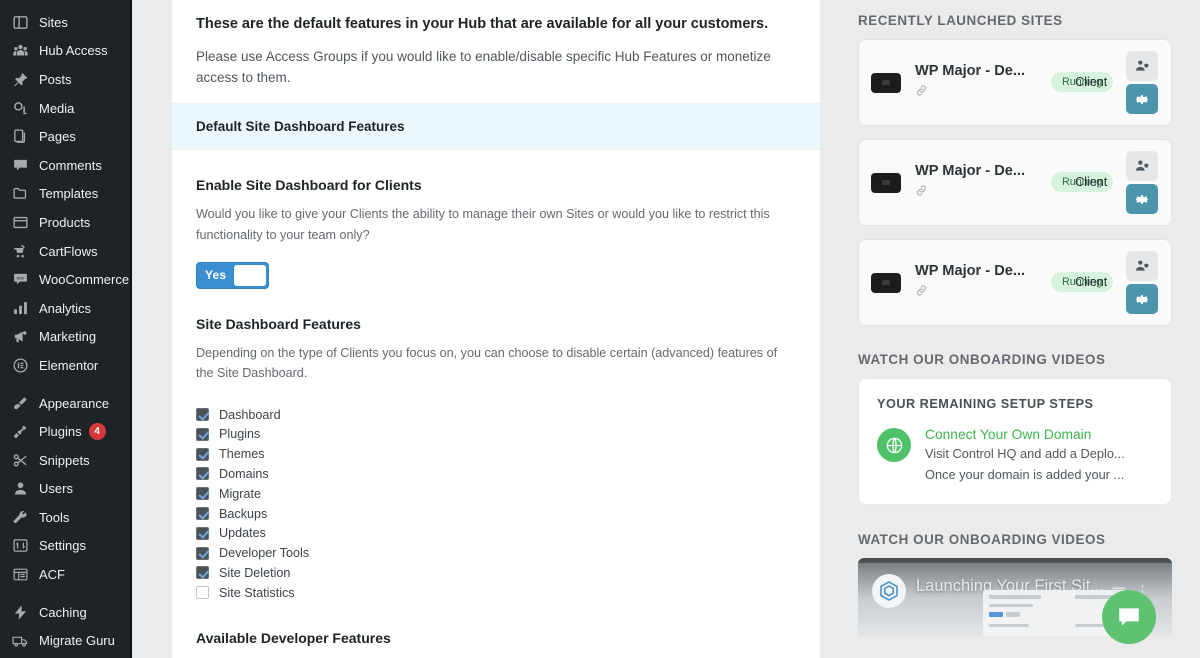 The height and width of the screenshot is (658, 1200). I want to click on checkbox-domains, so click(202, 474).